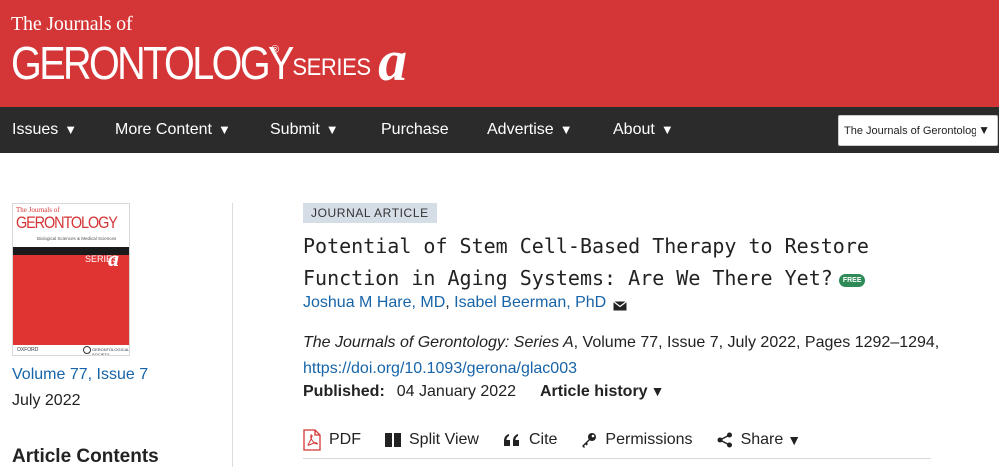 This screenshot has width=999, height=467. Describe the element at coordinates (440, 368) in the screenshot. I see `doi-link: https://doi.org/10.1093/gerona/glac003` at that location.